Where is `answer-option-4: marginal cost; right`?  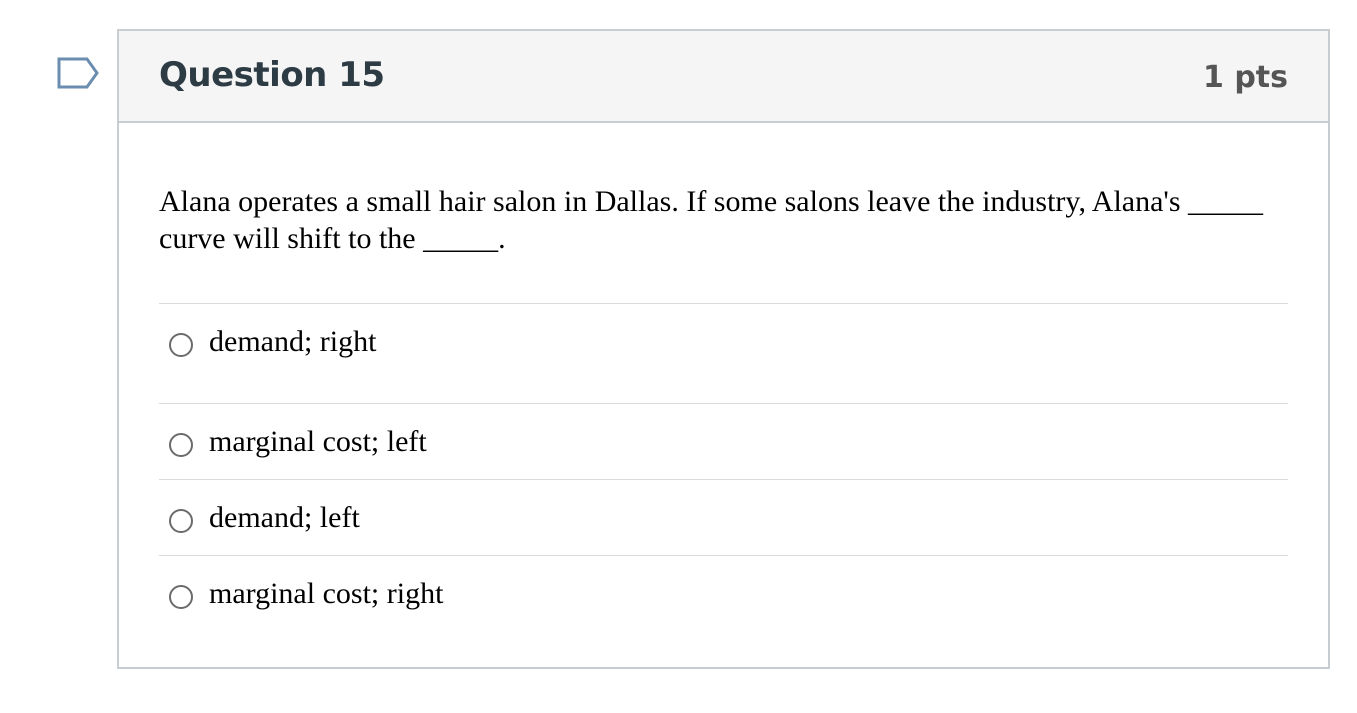 answer-option-4: marginal cost; right is located at coordinates (723, 594).